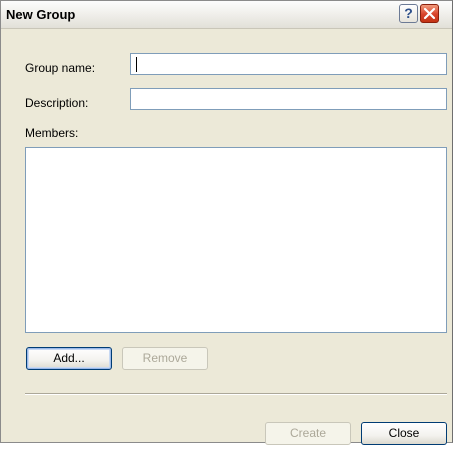 The image size is (453, 460). What do you see at coordinates (404, 433) in the screenshot?
I see `close-button: Close` at bounding box center [404, 433].